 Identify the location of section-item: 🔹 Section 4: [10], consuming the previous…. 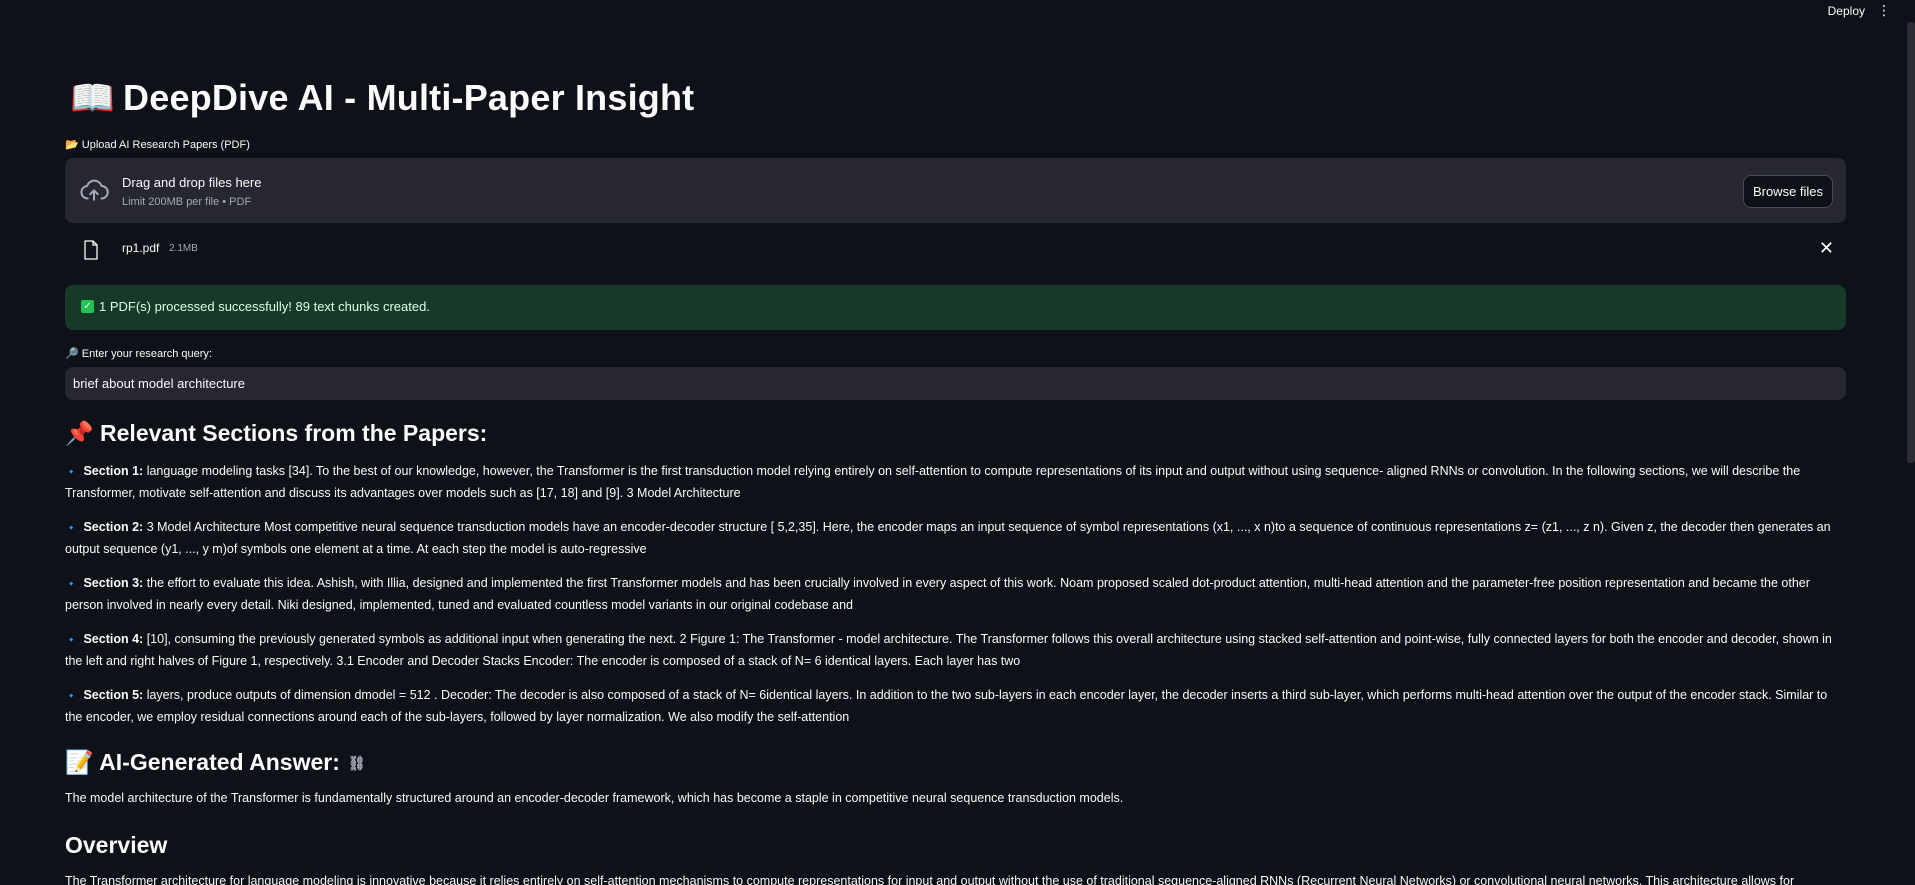
(955, 650).